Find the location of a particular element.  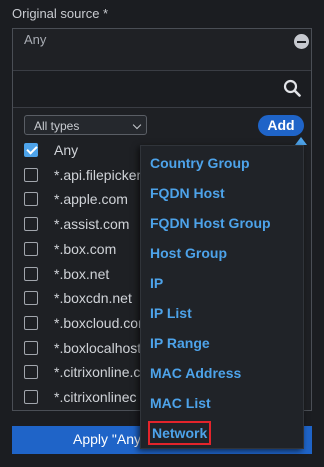

list-item-label: *.box.com is located at coordinates (85, 248).